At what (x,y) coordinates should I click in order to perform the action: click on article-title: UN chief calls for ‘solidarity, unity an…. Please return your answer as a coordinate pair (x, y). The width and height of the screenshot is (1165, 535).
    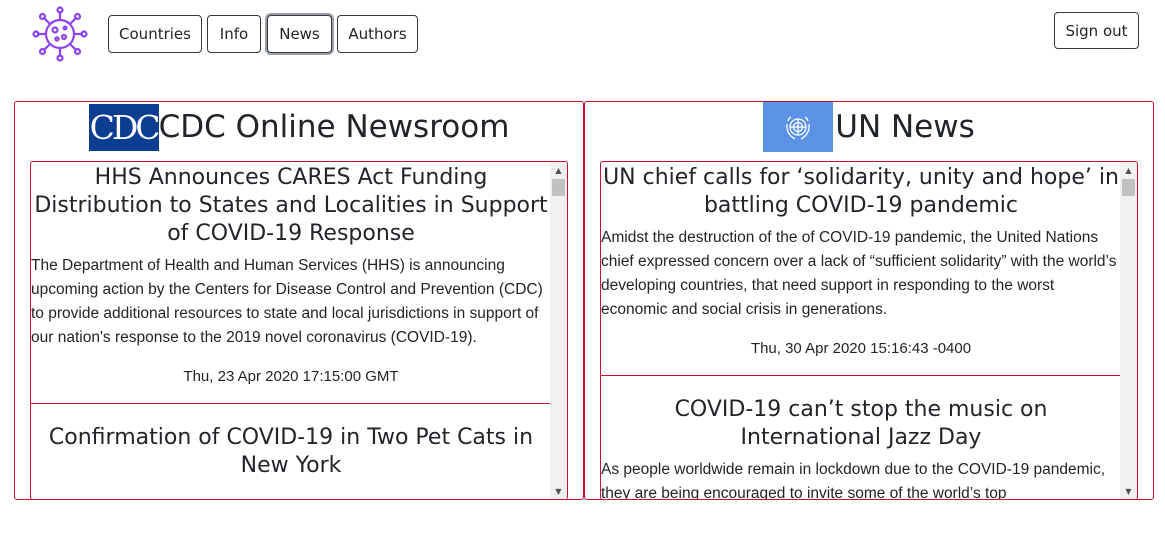
    Looking at the image, I should click on (861, 191).